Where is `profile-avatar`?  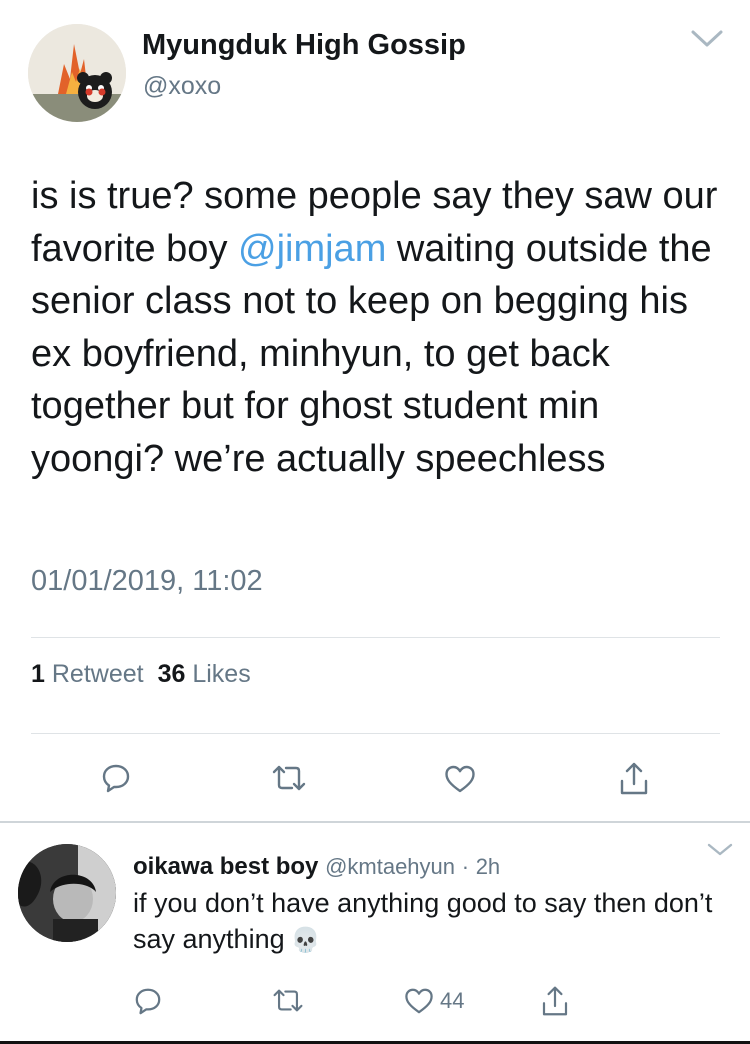 profile-avatar is located at coordinates (77, 73).